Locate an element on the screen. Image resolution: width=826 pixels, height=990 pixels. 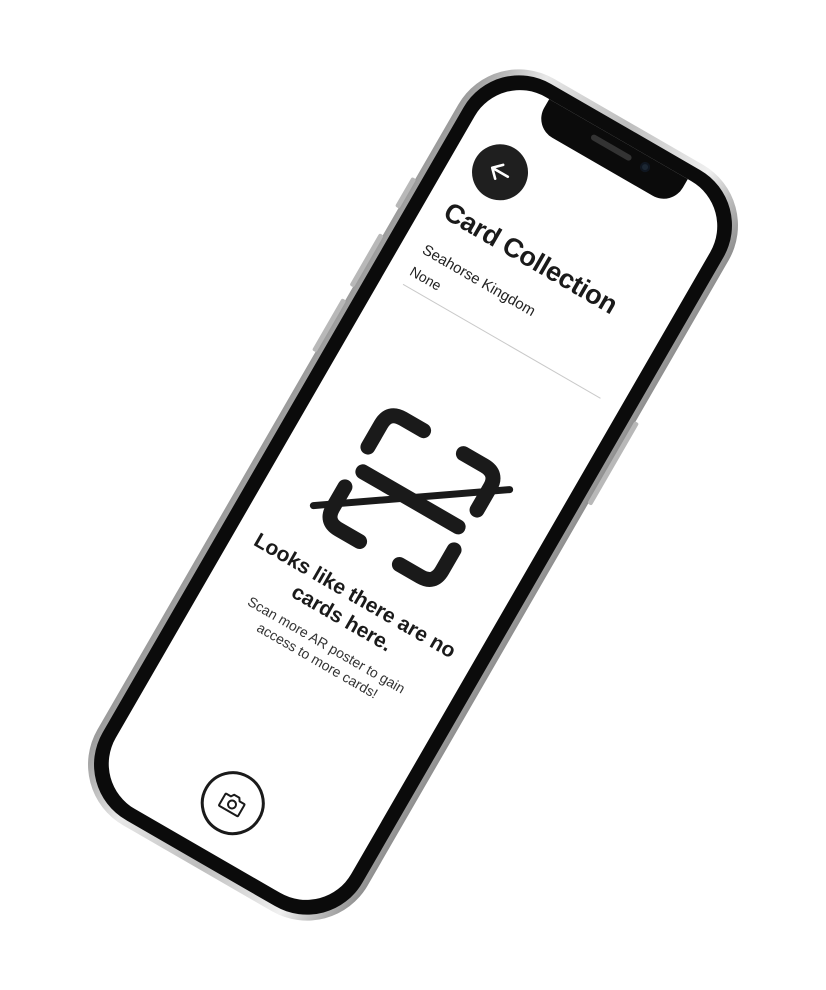
arrow-left-icon is located at coordinates (500, 172).